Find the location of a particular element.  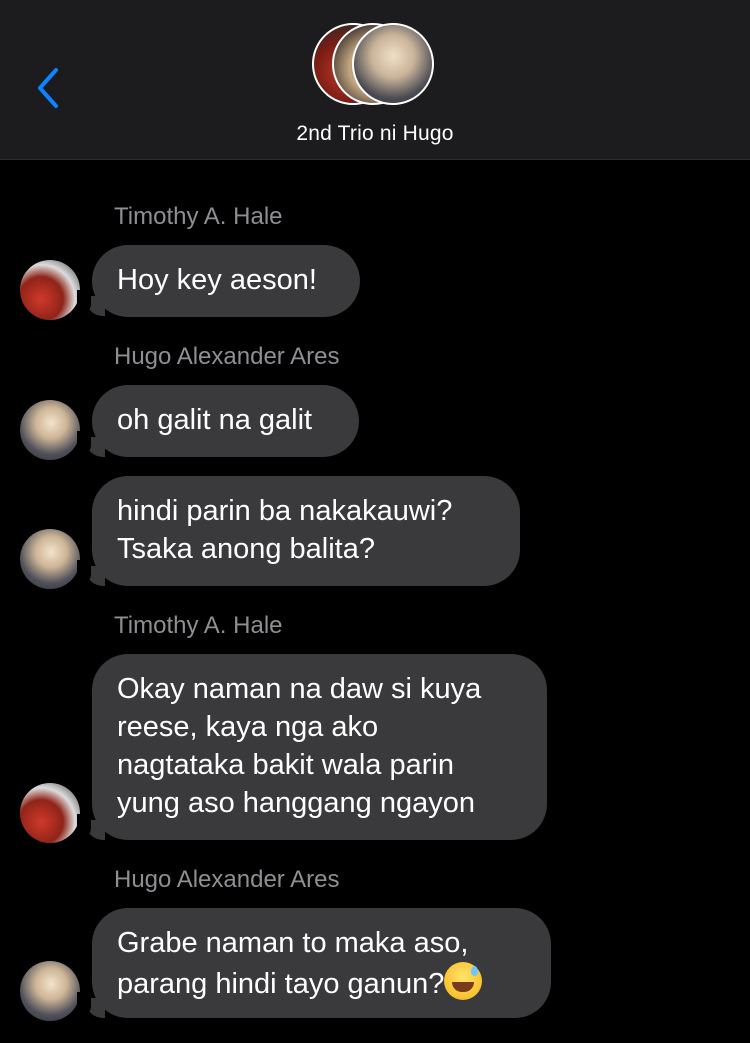

message-text: reese, kaya nga ako is located at coordinates (248, 727).